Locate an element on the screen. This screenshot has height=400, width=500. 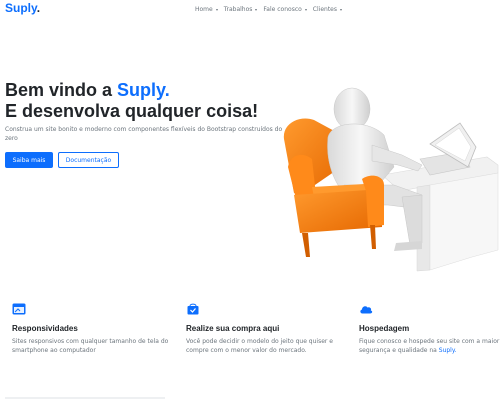
nav-item-label: Trabalhos is located at coordinates (238, 9).